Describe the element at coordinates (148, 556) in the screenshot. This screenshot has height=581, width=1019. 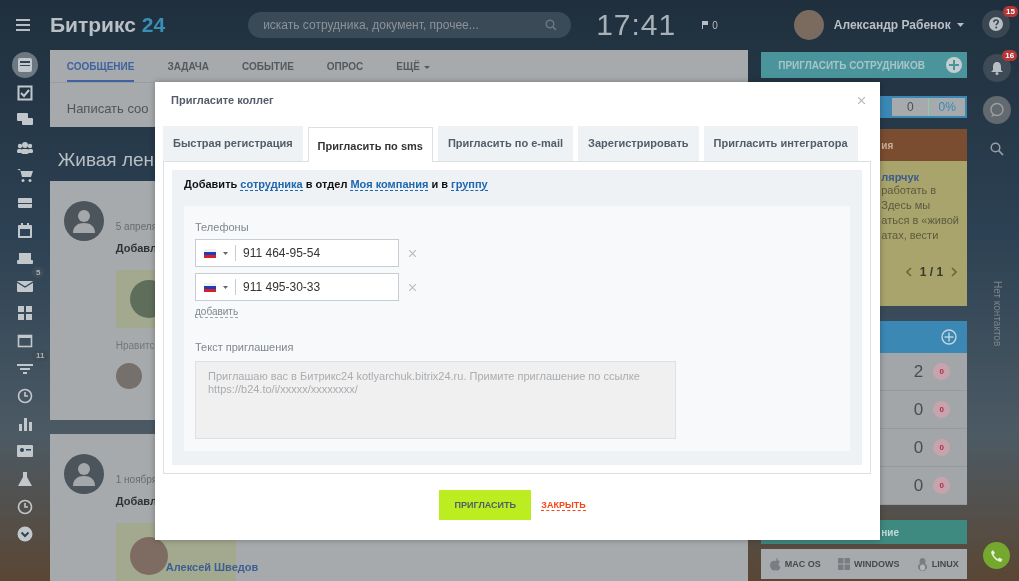
I see `photo-placeholder` at that location.